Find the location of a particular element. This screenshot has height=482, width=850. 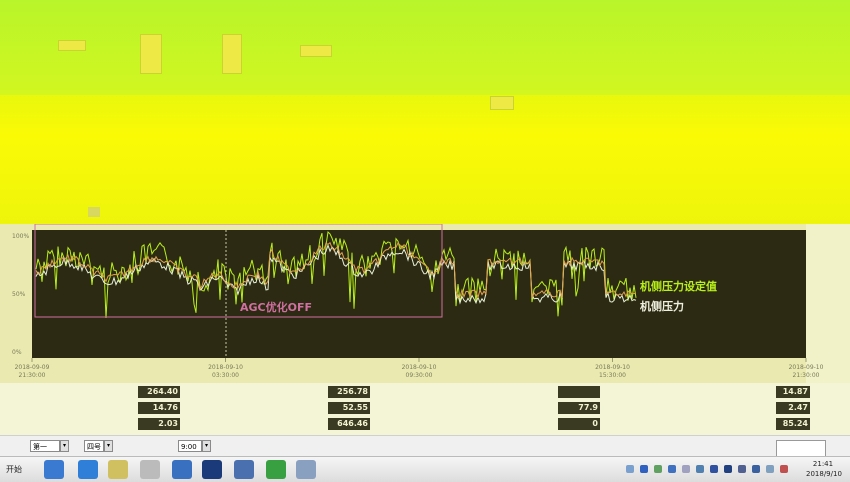

folder-icon is located at coordinates (118, 469).